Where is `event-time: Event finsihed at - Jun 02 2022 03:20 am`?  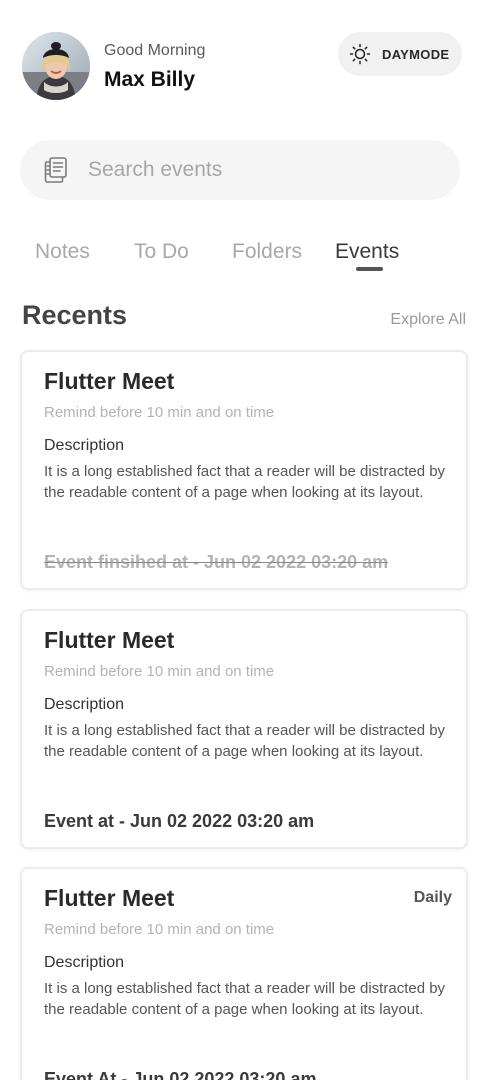 event-time: Event finsihed at - Jun 02 2022 03:20 am is located at coordinates (216, 562).